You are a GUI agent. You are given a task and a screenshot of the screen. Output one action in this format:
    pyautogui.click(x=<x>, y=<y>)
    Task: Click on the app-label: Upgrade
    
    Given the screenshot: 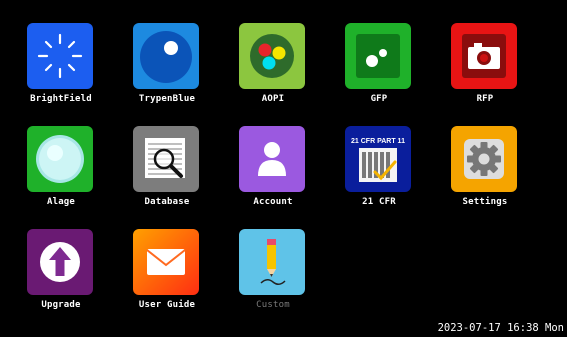 What is the action you would take?
    pyautogui.click(x=61, y=305)
    